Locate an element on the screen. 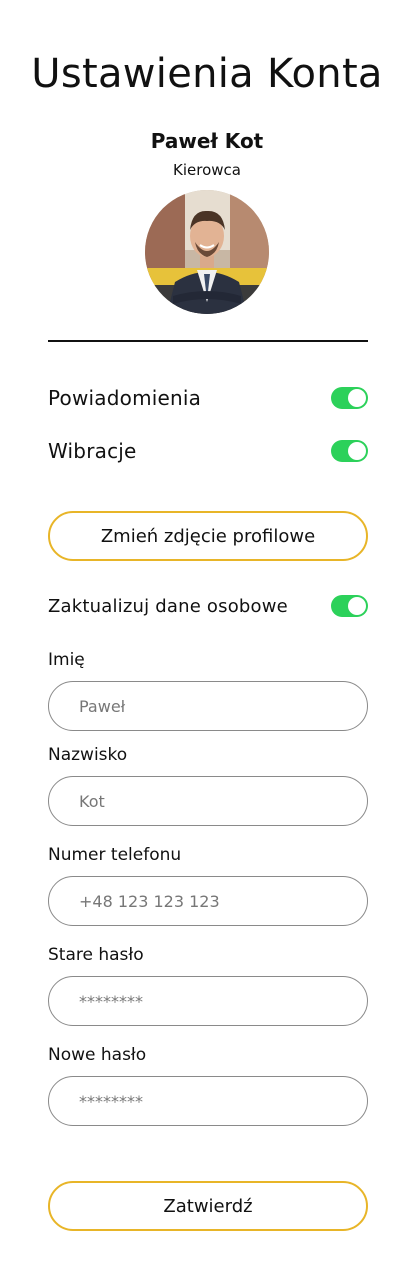 The width and height of the screenshot is (414, 1270). vibrations-toggle is located at coordinates (349, 451).